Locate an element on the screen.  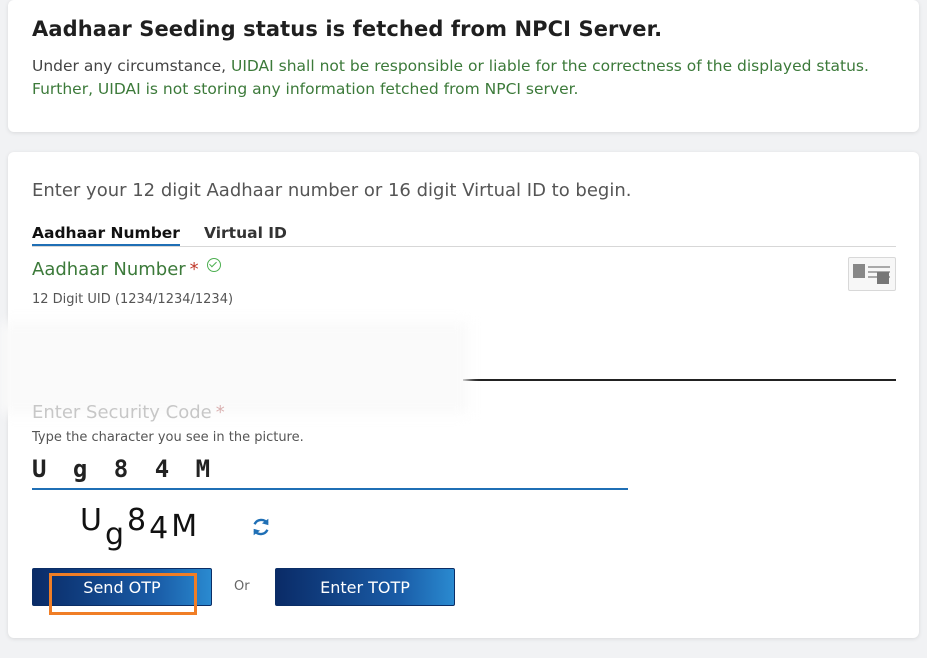
check-circle-icon is located at coordinates (213, 265).